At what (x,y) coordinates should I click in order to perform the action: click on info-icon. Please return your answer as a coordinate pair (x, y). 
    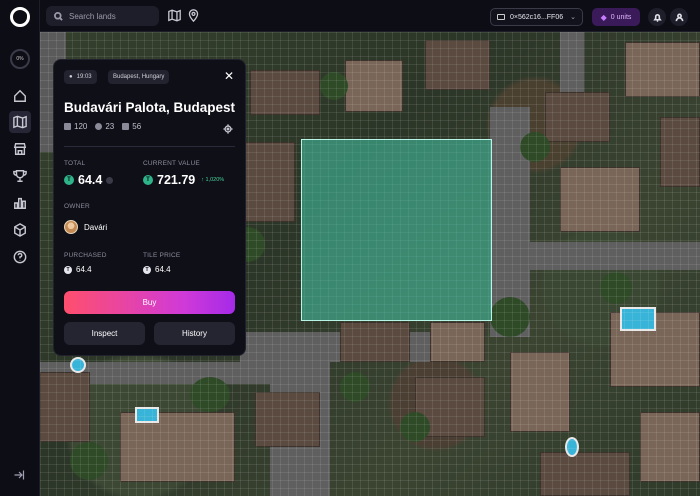
    Looking at the image, I should click on (110, 180).